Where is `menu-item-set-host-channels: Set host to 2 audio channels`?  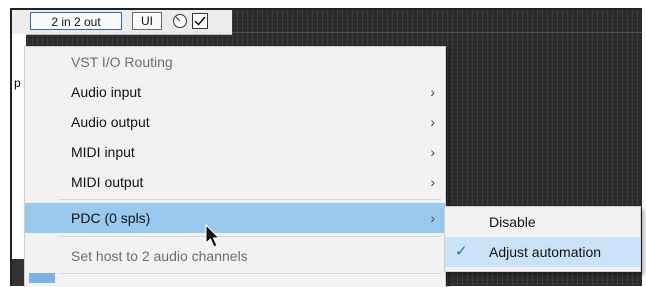
menu-item-set-host-channels: Set host to 2 audio channels is located at coordinates (235, 256).